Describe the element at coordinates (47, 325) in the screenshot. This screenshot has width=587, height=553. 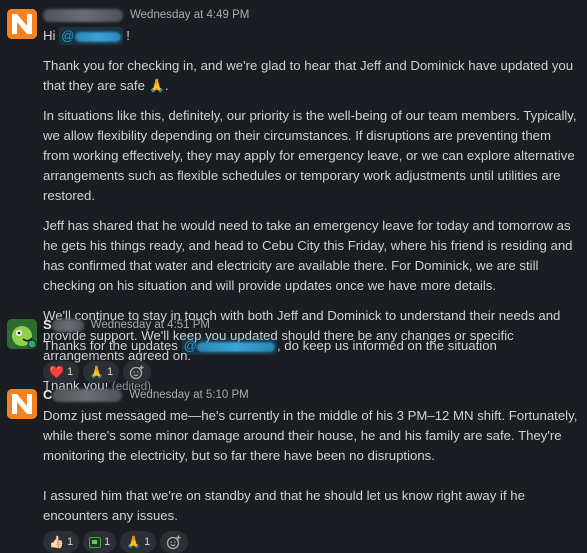
I see `author-initial: S` at that location.